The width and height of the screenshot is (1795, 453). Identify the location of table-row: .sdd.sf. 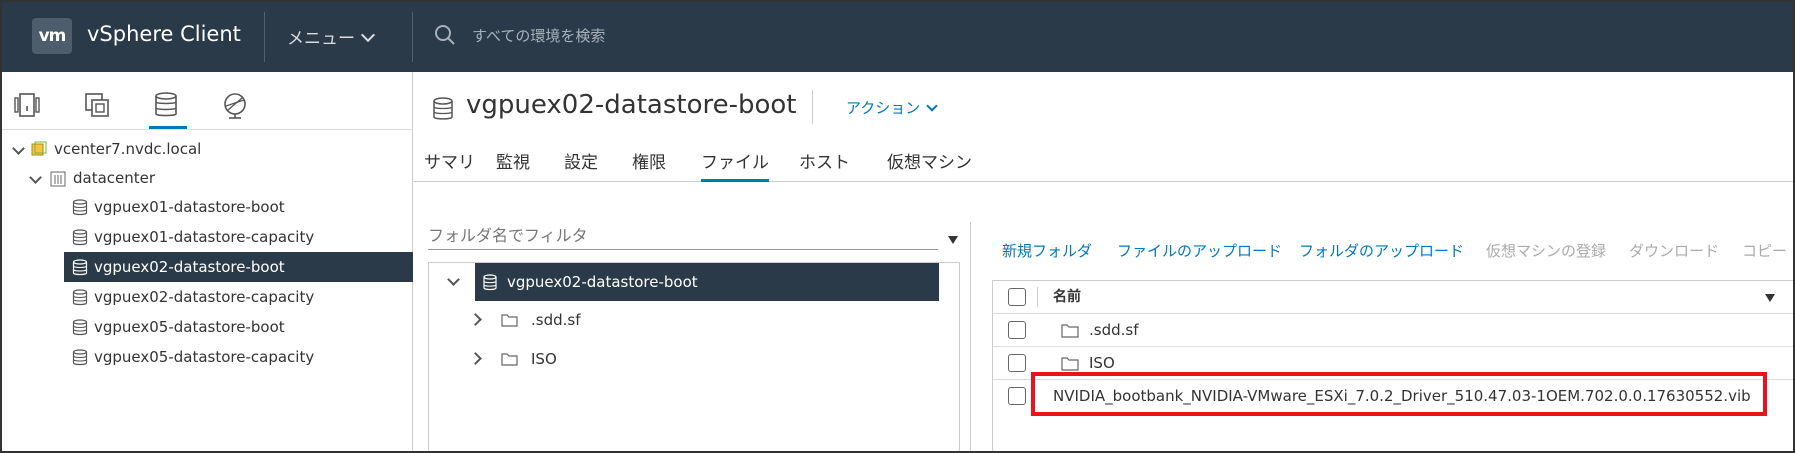
(1393, 330).